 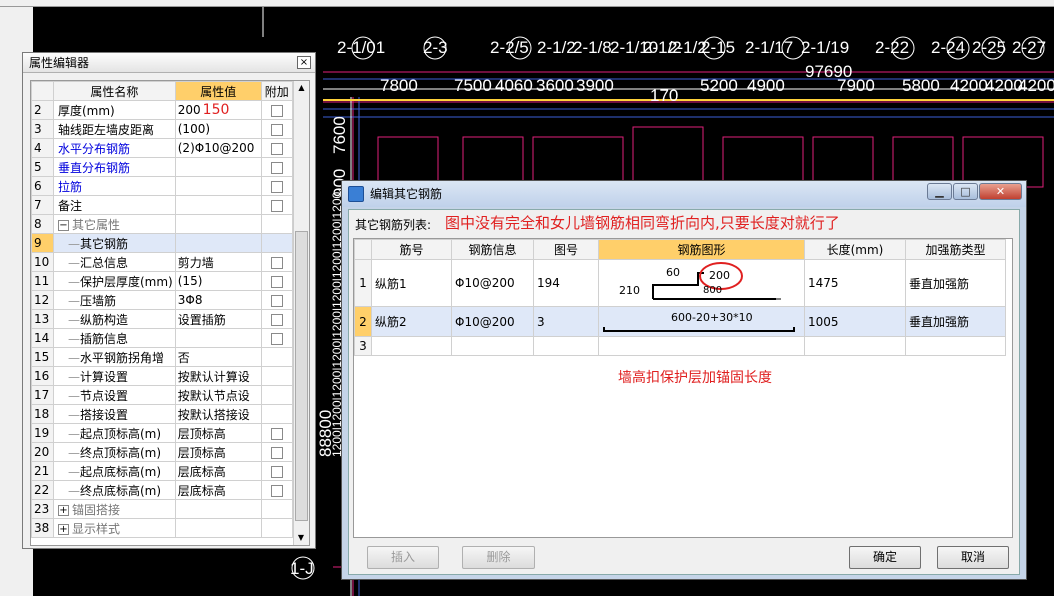 I want to click on cancel-button: 取消, so click(x=973, y=557).